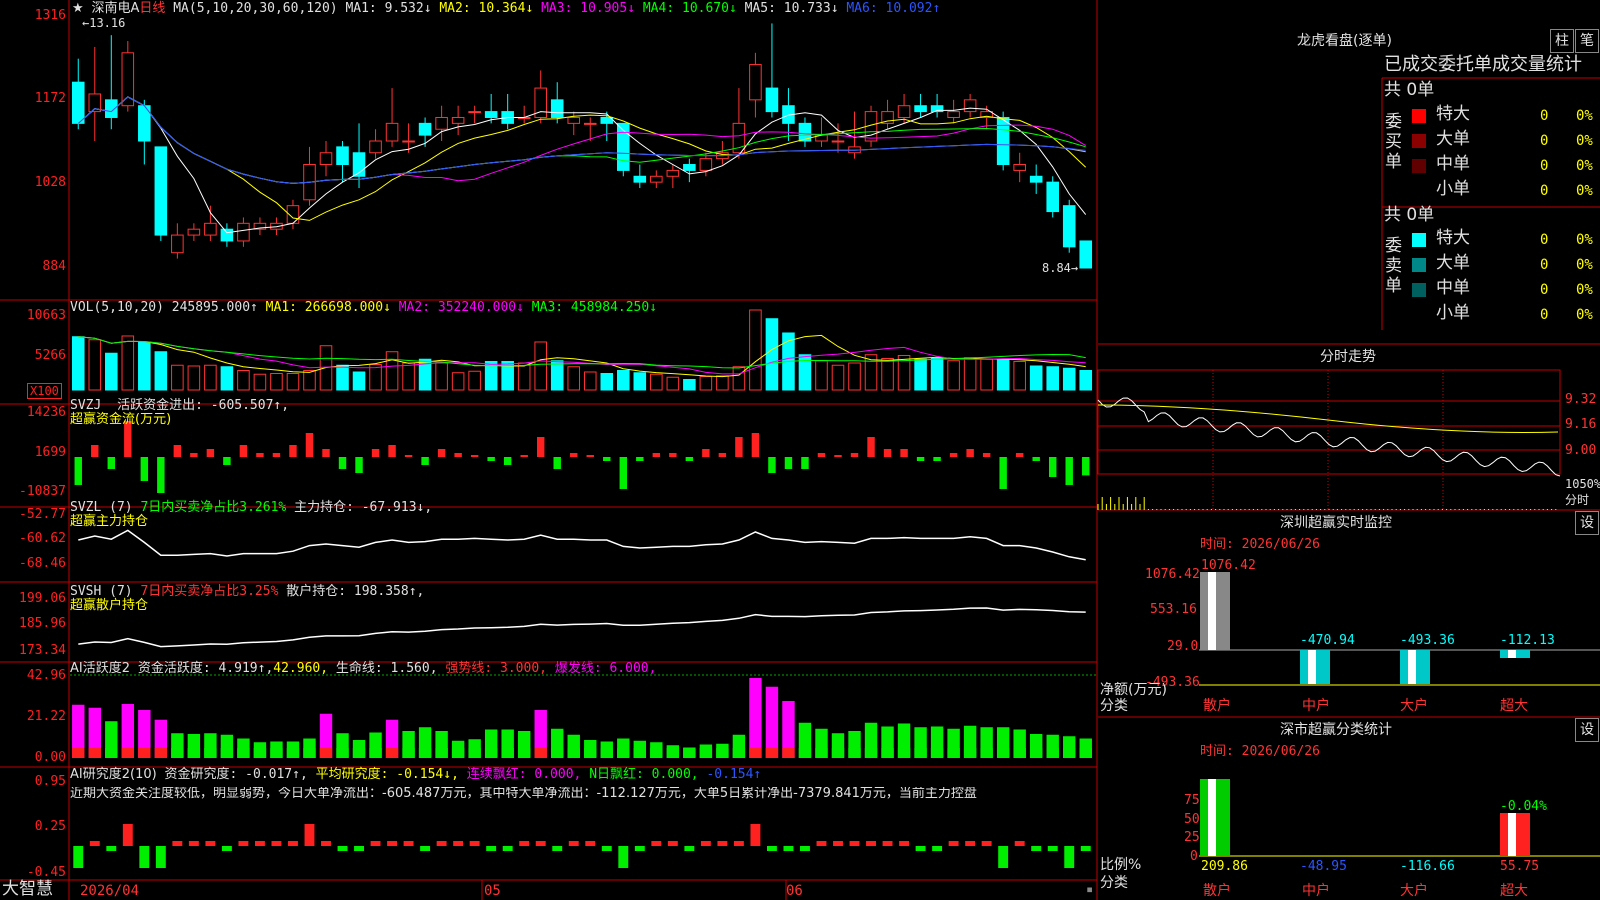 The height and width of the screenshot is (900, 1600). I want to click on svsh-ratio: 7日内买卖净占比3.25%, so click(209, 591).